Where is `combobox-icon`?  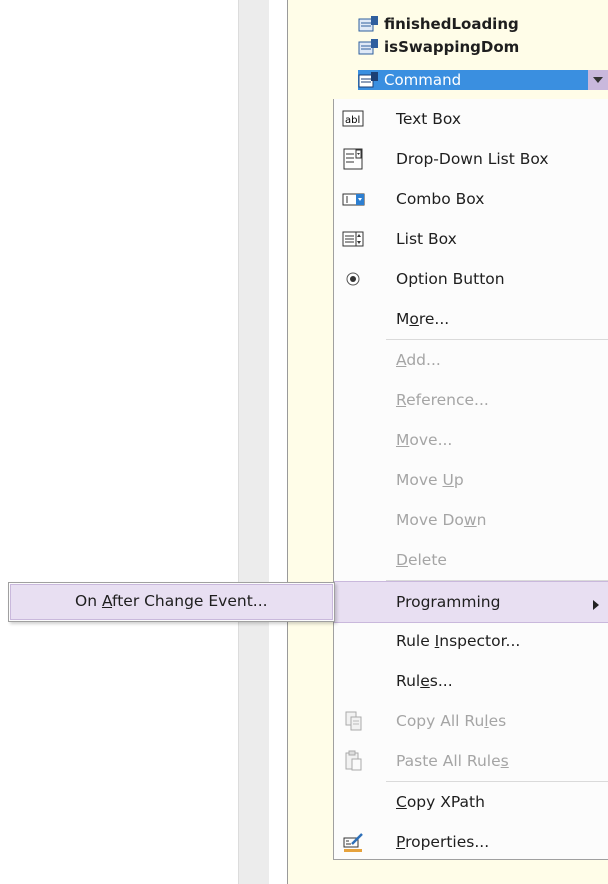 combobox-icon is located at coordinates (354, 199).